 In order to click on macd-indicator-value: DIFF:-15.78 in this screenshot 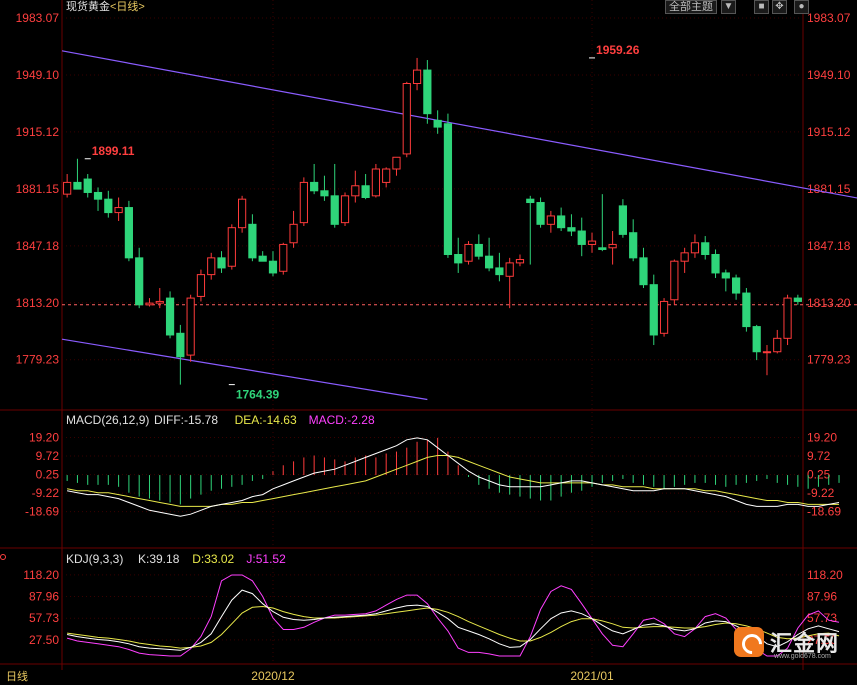, I will do `click(186, 420)`.